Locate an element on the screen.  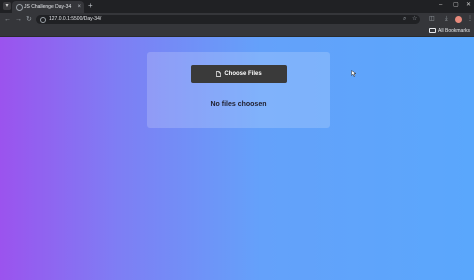
globe-icon is located at coordinates (19, 7).